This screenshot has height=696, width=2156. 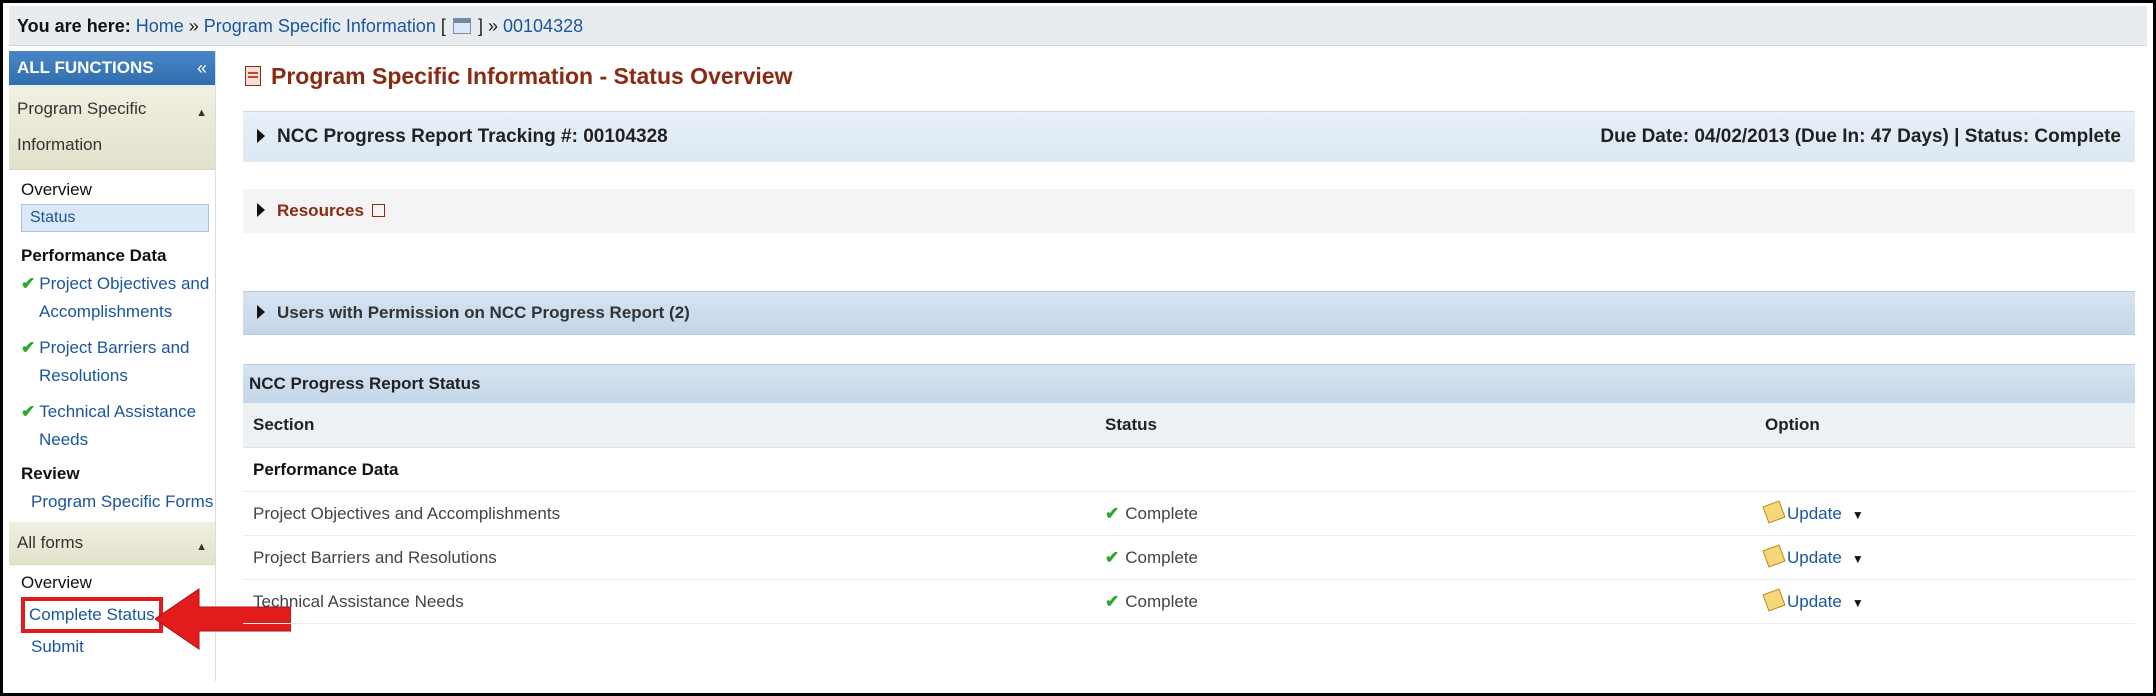 What do you see at coordinates (320, 210) in the screenshot?
I see `resources-label: Resources` at bounding box center [320, 210].